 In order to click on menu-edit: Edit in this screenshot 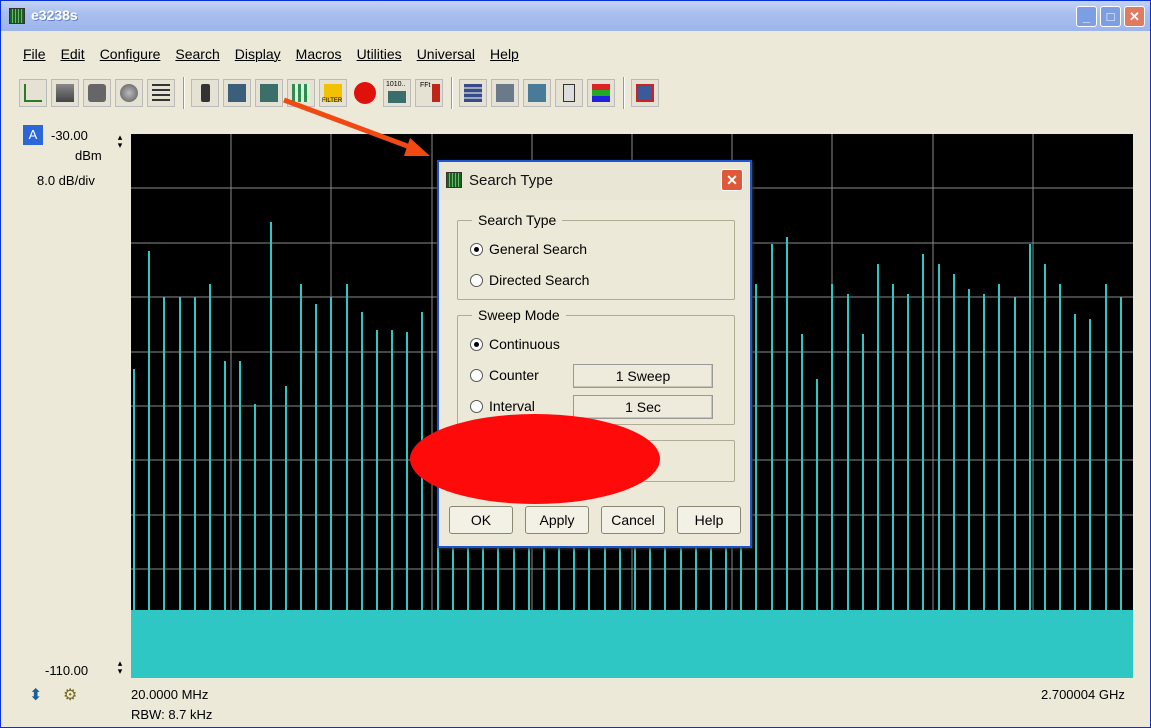, I will do `click(73, 55)`.